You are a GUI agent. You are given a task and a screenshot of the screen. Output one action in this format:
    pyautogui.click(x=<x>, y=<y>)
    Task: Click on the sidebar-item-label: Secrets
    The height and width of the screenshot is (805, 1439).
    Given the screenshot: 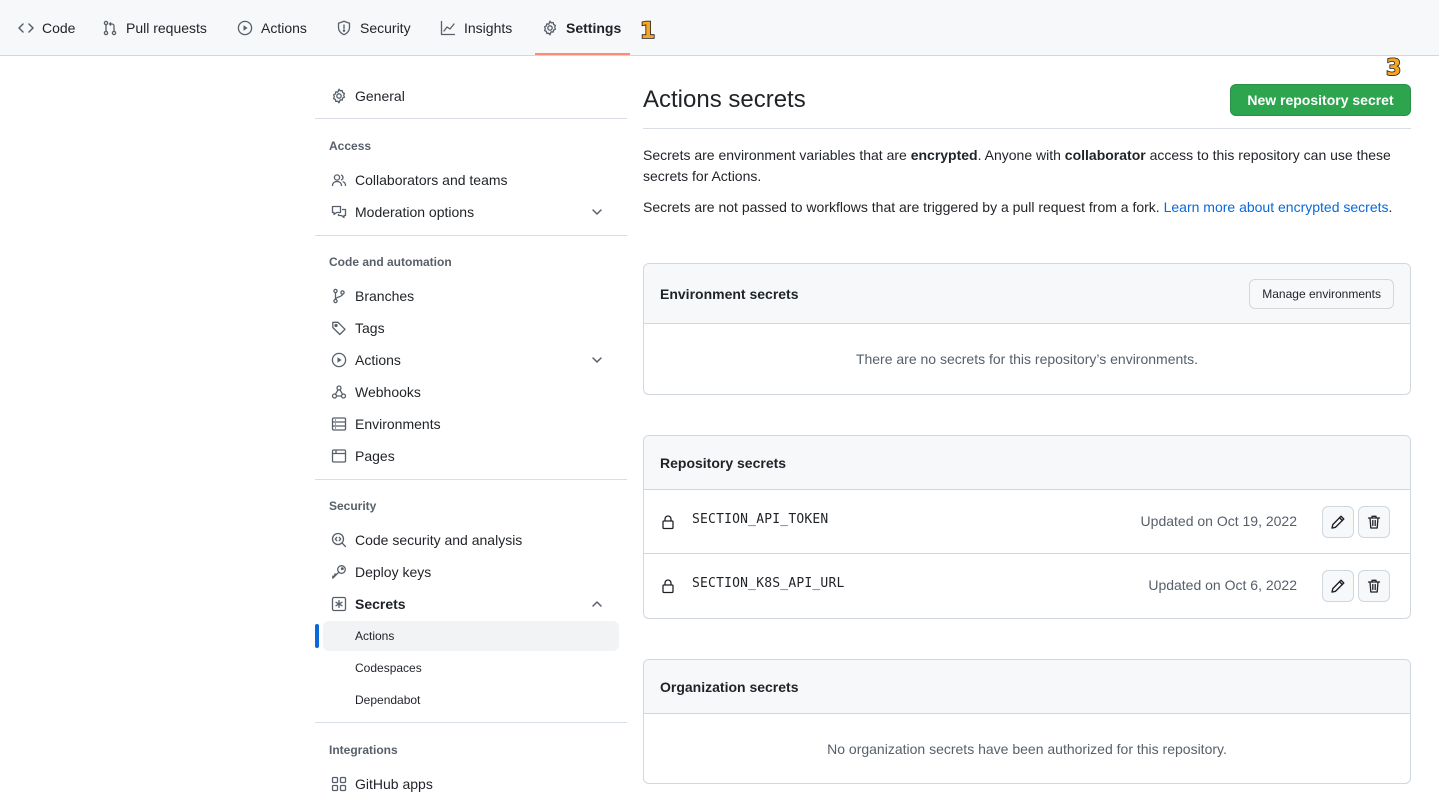 What is the action you would take?
    pyautogui.click(x=380, y=604)
    